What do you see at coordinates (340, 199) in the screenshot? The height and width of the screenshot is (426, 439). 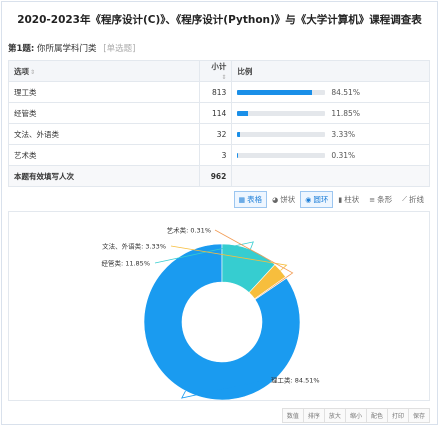 I see `column-icon: ▮` at bounding box center [340, 199].